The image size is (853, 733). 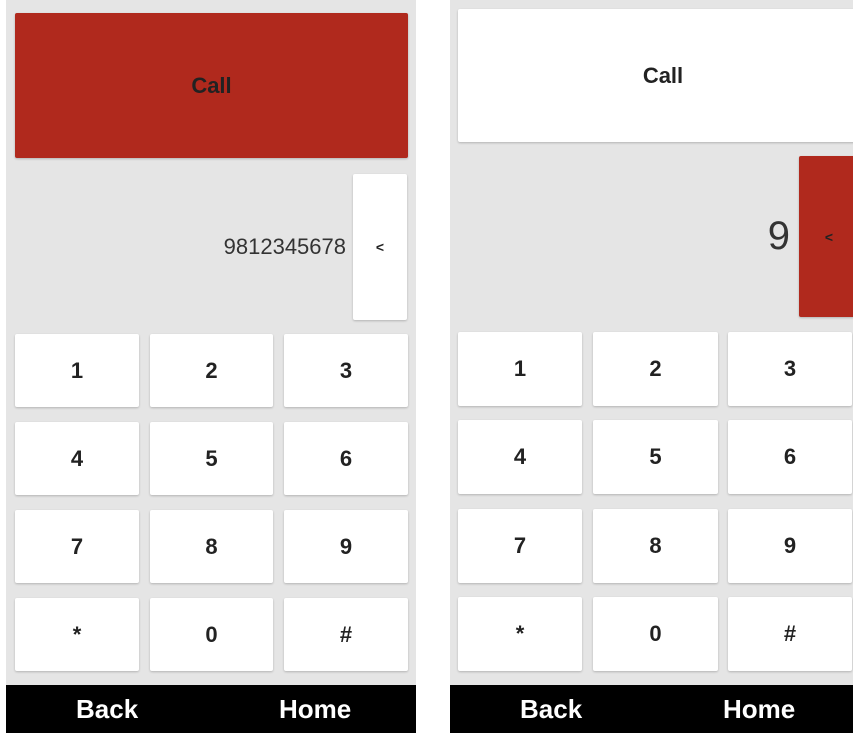 I want to click on dialed-number: 9, so click(x=778, y=236).